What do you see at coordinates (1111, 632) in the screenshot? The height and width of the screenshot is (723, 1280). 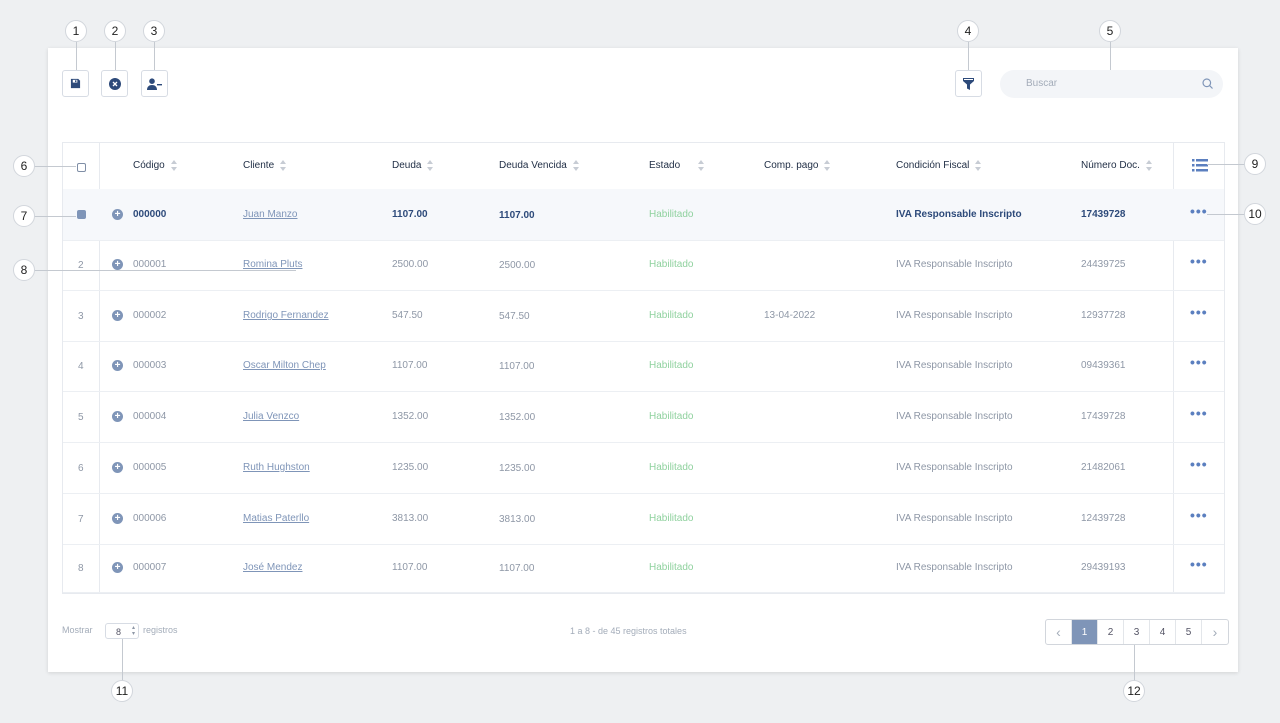 I see `page-button: 2` at bounding box center [1111, 632].